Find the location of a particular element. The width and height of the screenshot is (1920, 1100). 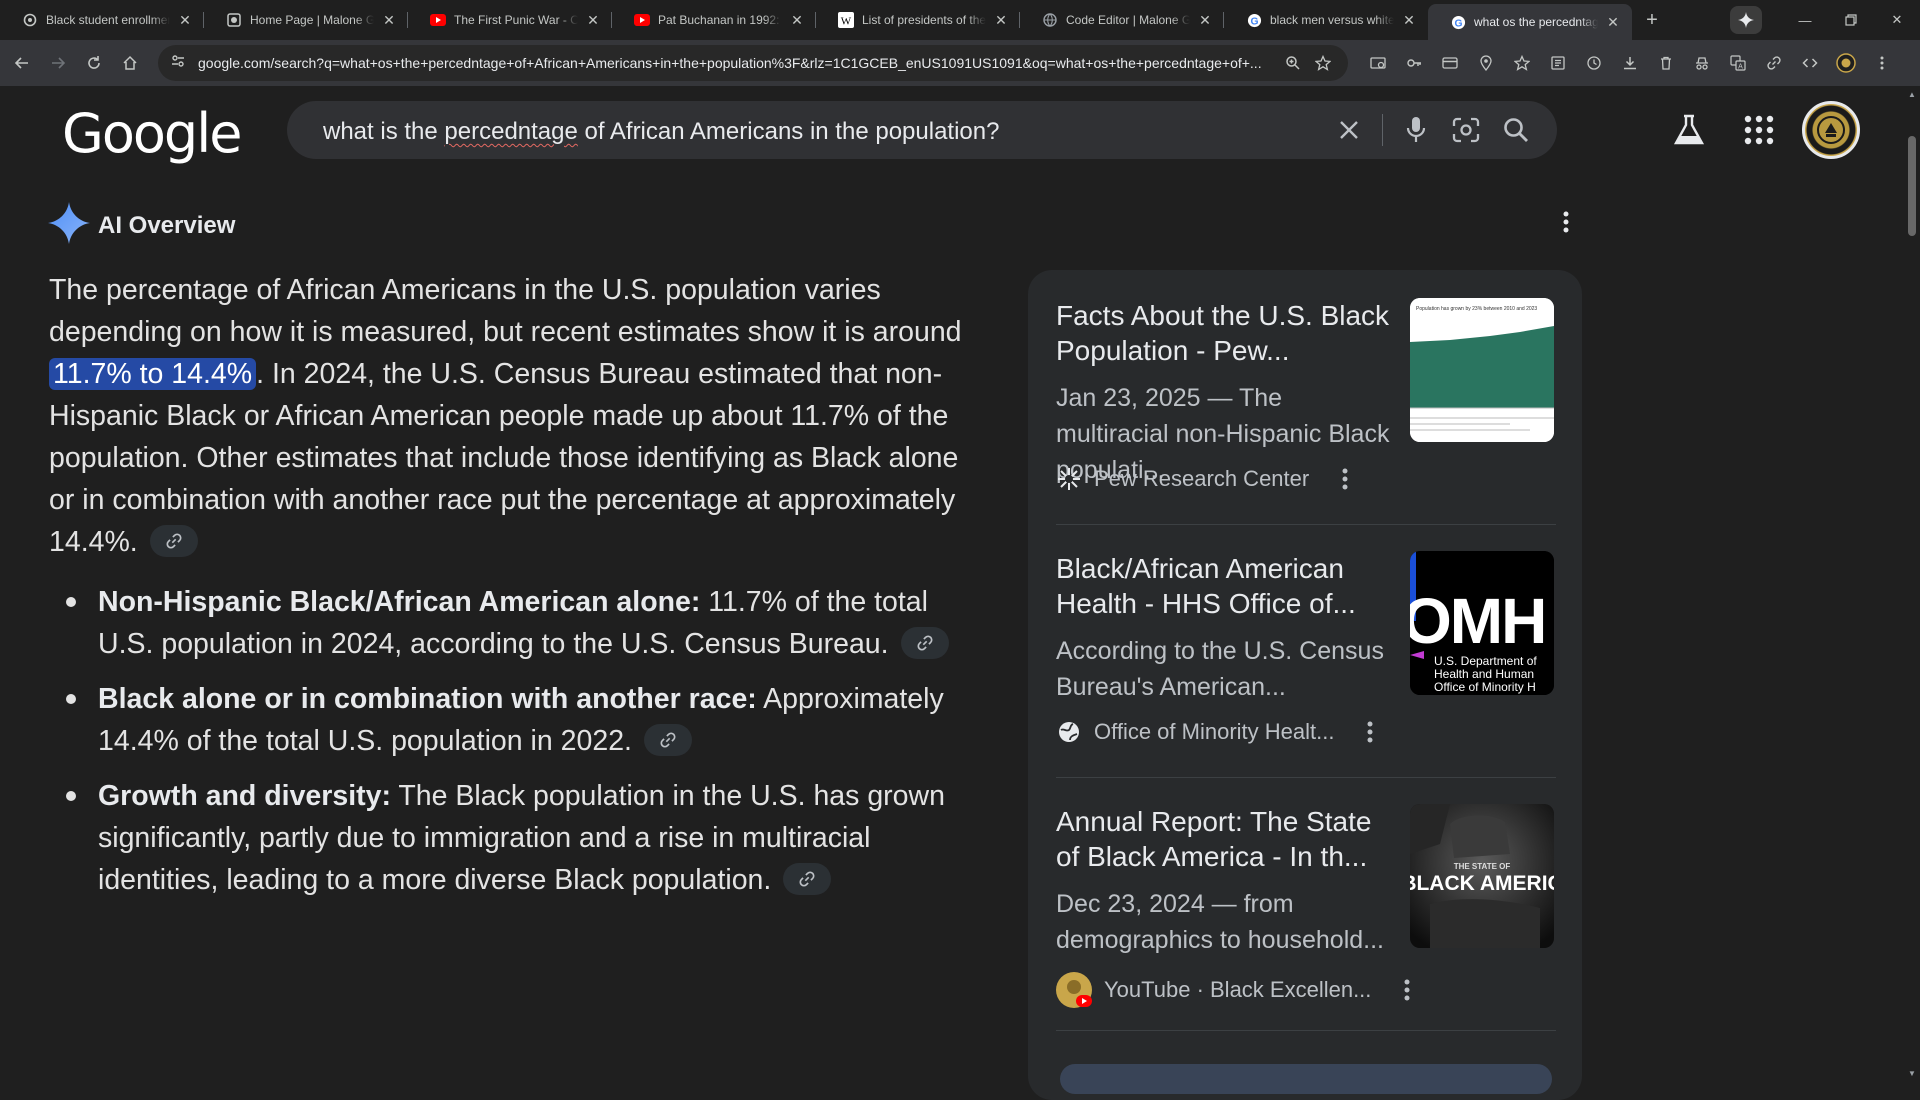

code-icon is located at coordinates (1810, 63).